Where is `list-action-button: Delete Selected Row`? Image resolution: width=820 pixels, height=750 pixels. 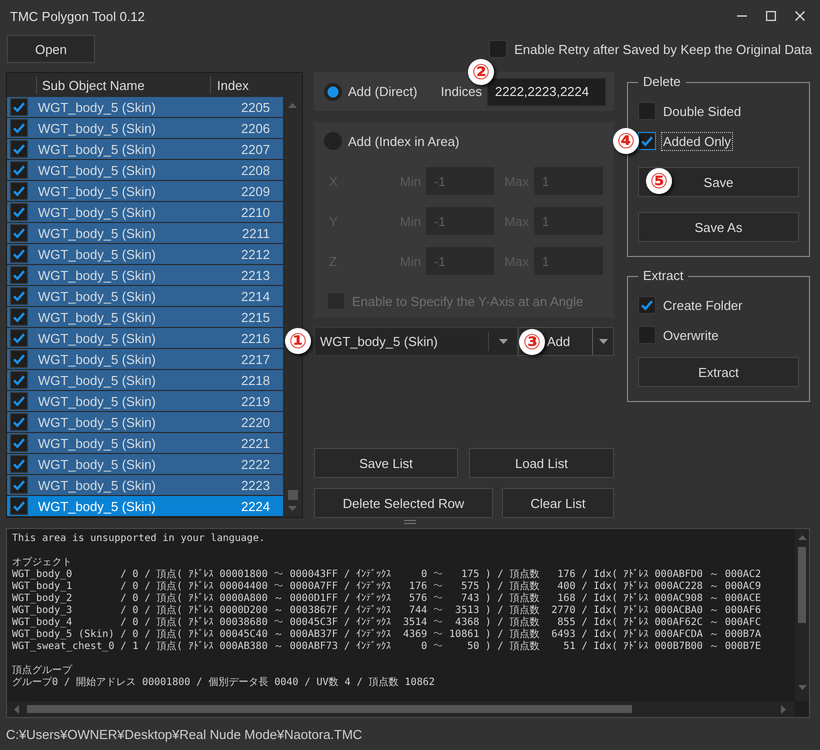
list-action-button: Delete Selected Row is located at coordinates (403, 503).